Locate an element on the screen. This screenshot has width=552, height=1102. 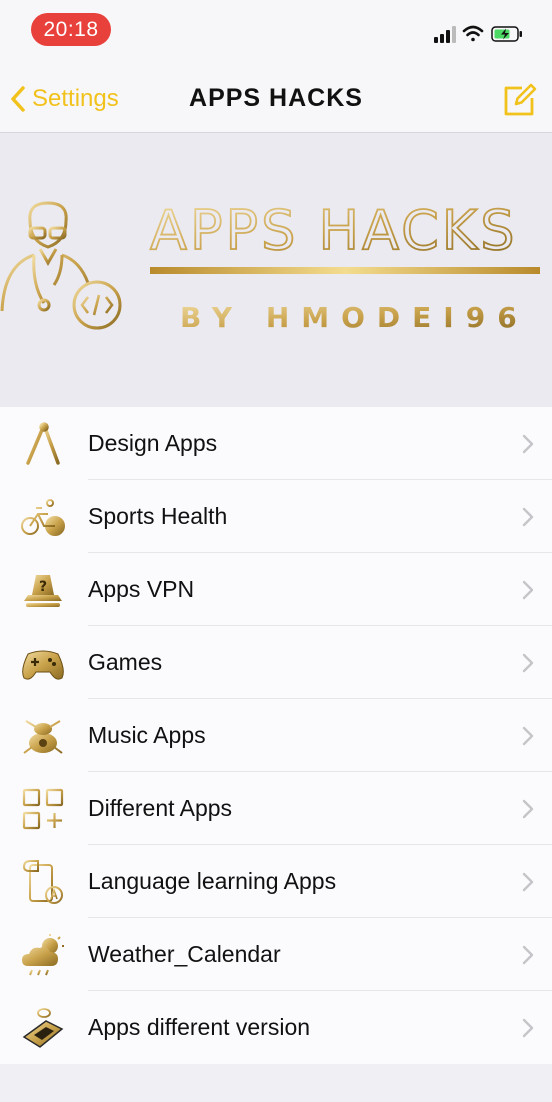
weather-icon is located at coordinates (43, 954).